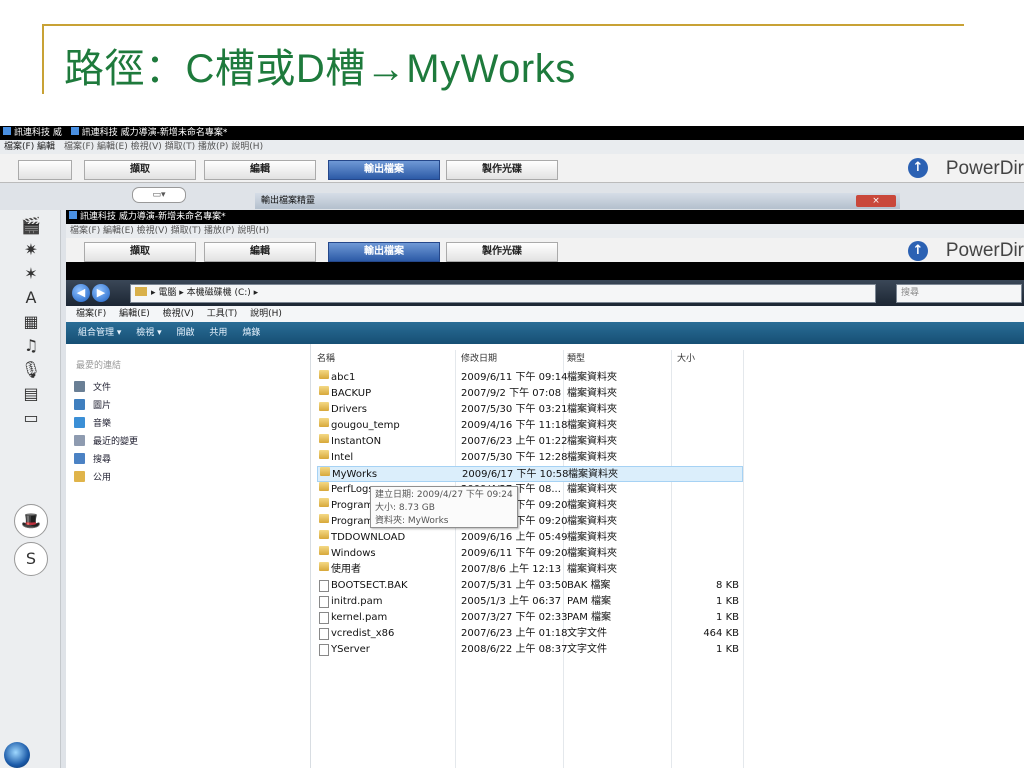  I want to click on close-icon: ×, so click(876, 201).